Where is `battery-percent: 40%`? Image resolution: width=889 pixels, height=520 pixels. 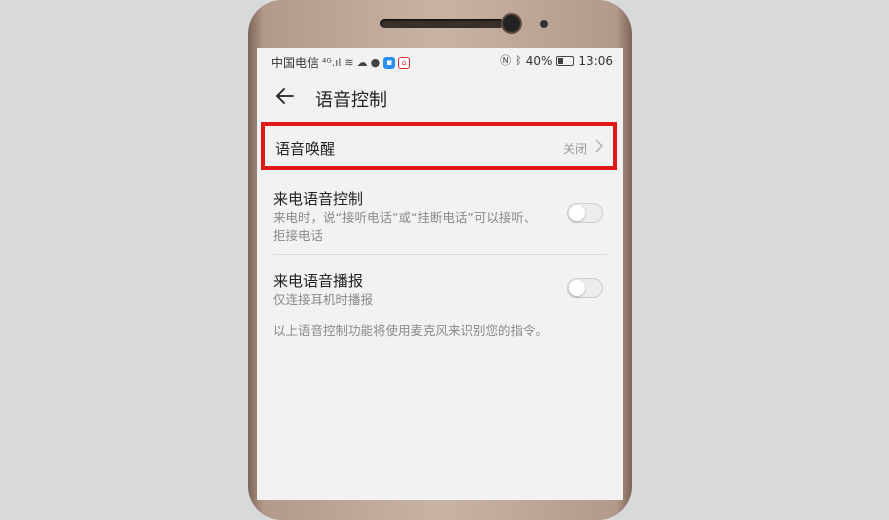
battery-percent: 40% is located at coordinates (539, 61).